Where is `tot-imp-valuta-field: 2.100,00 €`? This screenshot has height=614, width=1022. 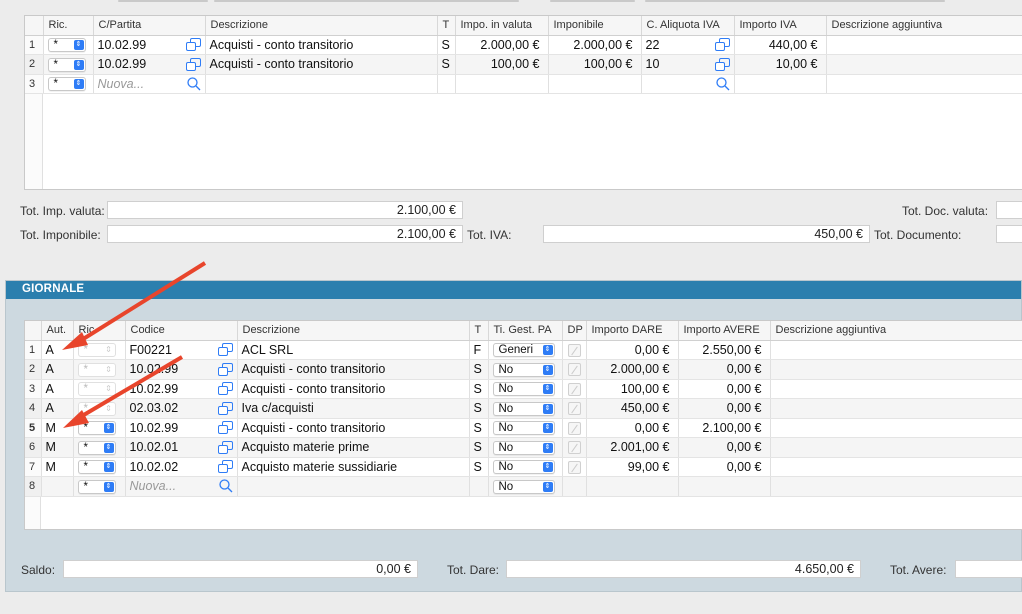 tot-imp-valuta-field: 2.100,00 € is located at coordinates (285, 210).